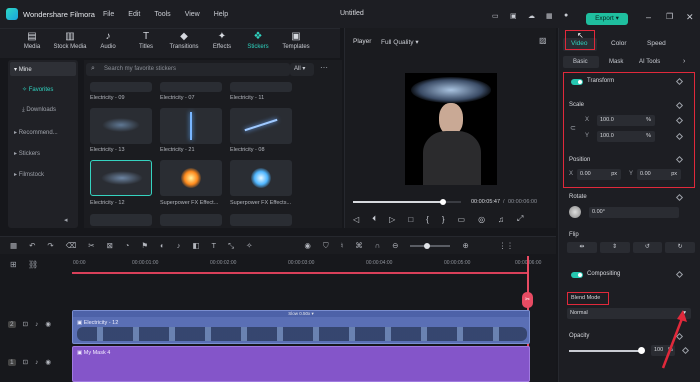 This screenshot has height=382, width=700. Describe the element at coordinates (110, 245) in the screenshot. I see `crop-icon: ⊠` at that location.